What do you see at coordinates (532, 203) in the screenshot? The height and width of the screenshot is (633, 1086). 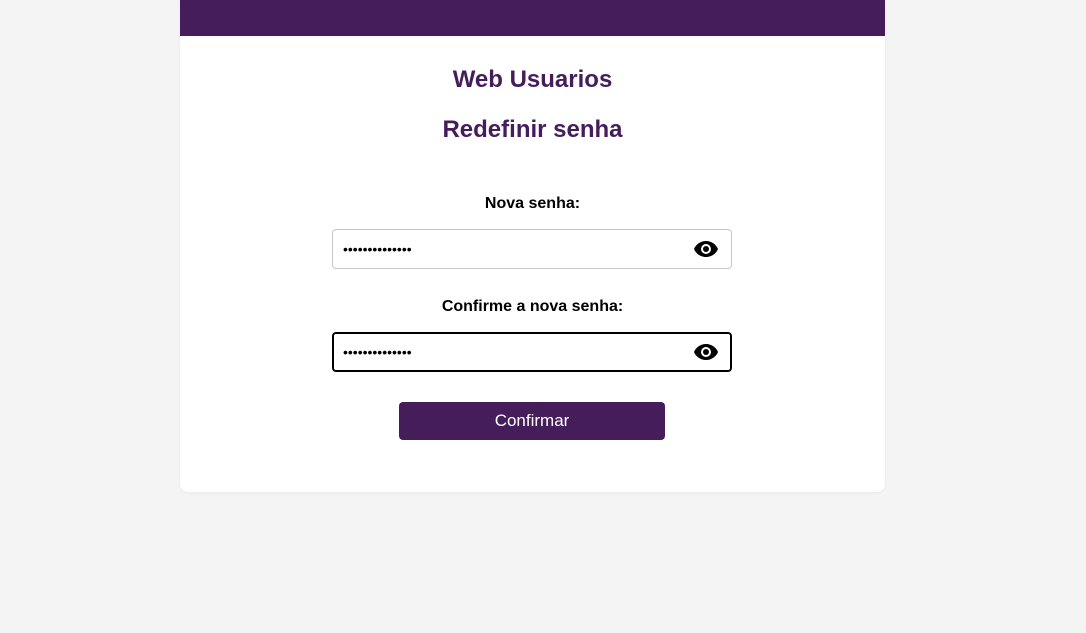 I see `new-password-label: Nova senha:` at bounding box center [532, 203].